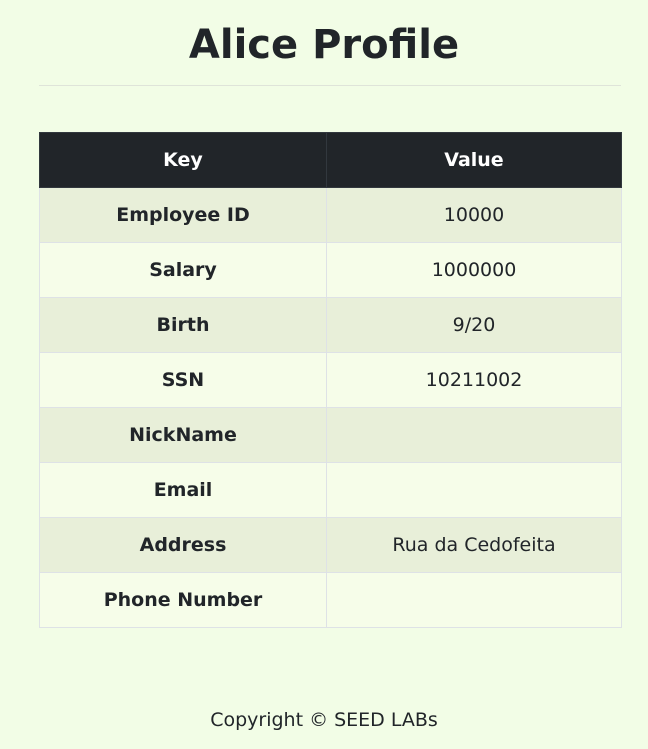 The image size is (648, 749). I want to click on table-header: Key Value, so click(330, 160).